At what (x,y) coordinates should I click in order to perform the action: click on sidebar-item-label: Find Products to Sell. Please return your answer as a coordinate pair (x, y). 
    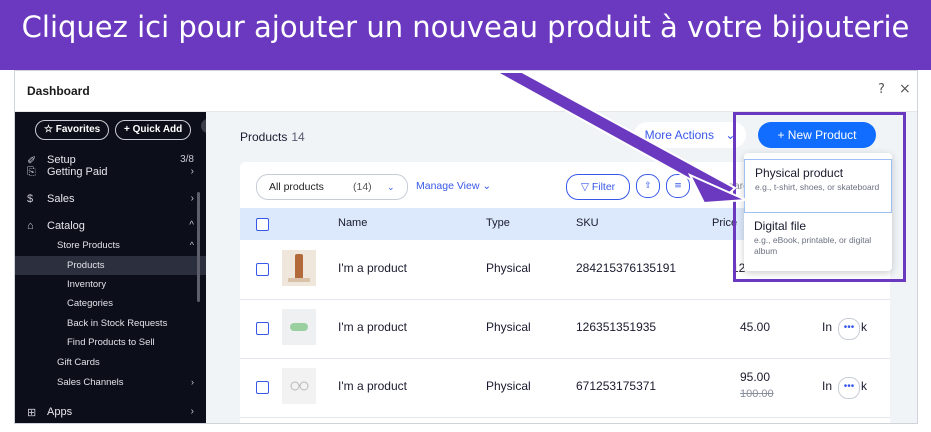
    Looking at the image, I should click on (111, 342).